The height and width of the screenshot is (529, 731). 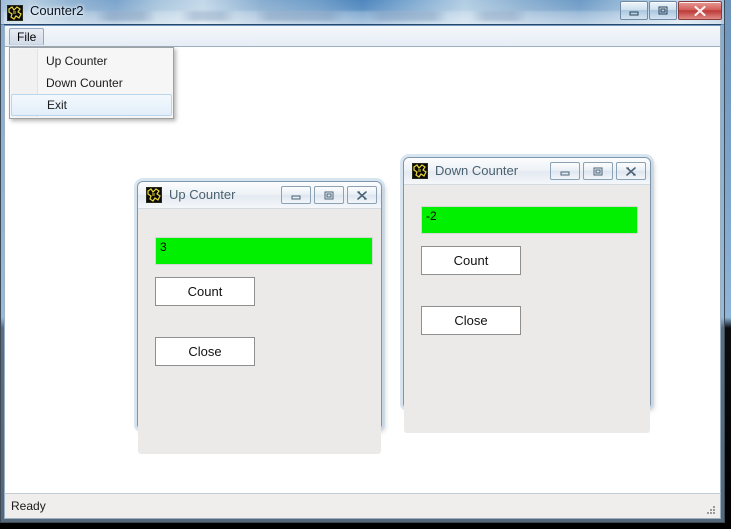 I want to click on up-counter-titlebar: Up Counter, so click(x=259, y=195).